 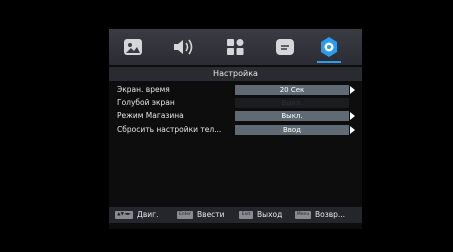 I want to click on exit-key-icon: Exit, so click(x=246, y=215).